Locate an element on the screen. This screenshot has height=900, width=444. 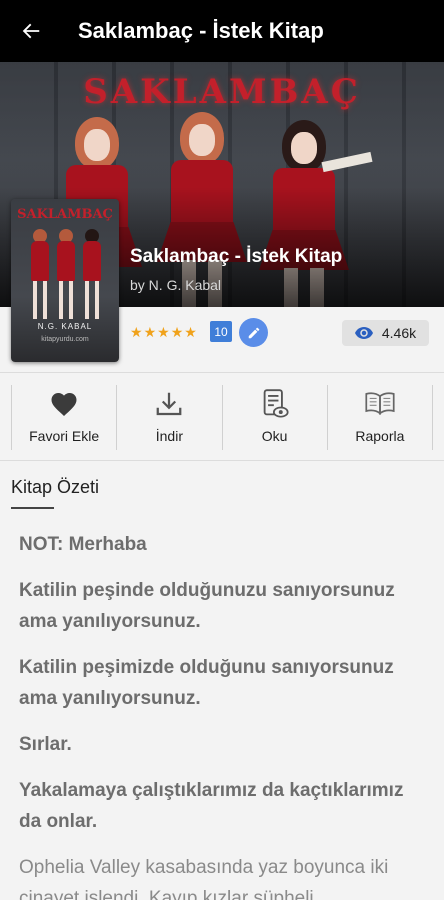
summary-paragraph: NOT: Merhaba is located at coordinates (83, 544).